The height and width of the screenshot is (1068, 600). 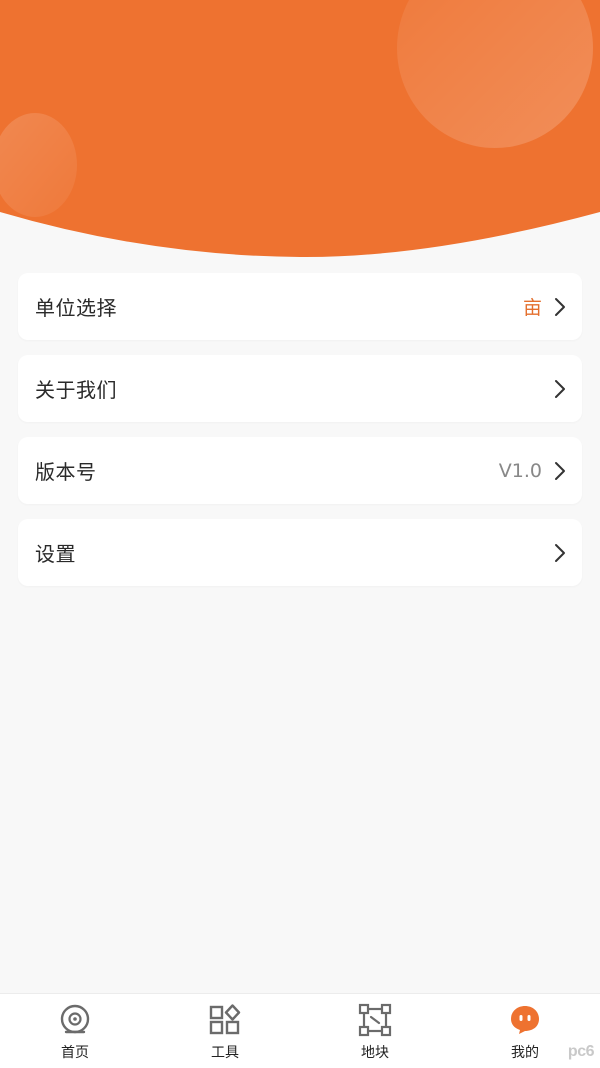 What do you see at coordinates (520, 470) in the screenshot?
I see `version-value: V1.0` at bounding box center [520, 470].